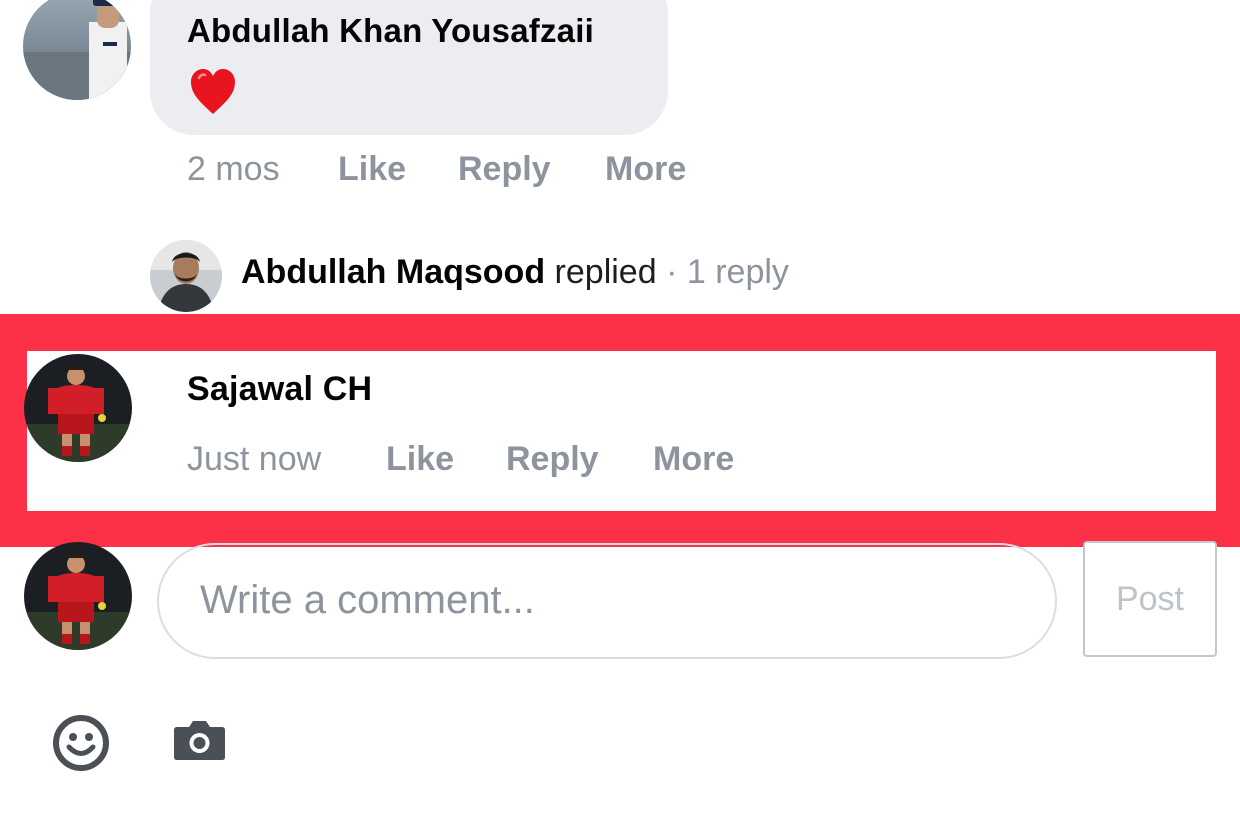  What do you see at coordinates (393, 272) in the screenshot?
I see `replier-name: Abdullah Maqsood` at bounding box center [393, 272].